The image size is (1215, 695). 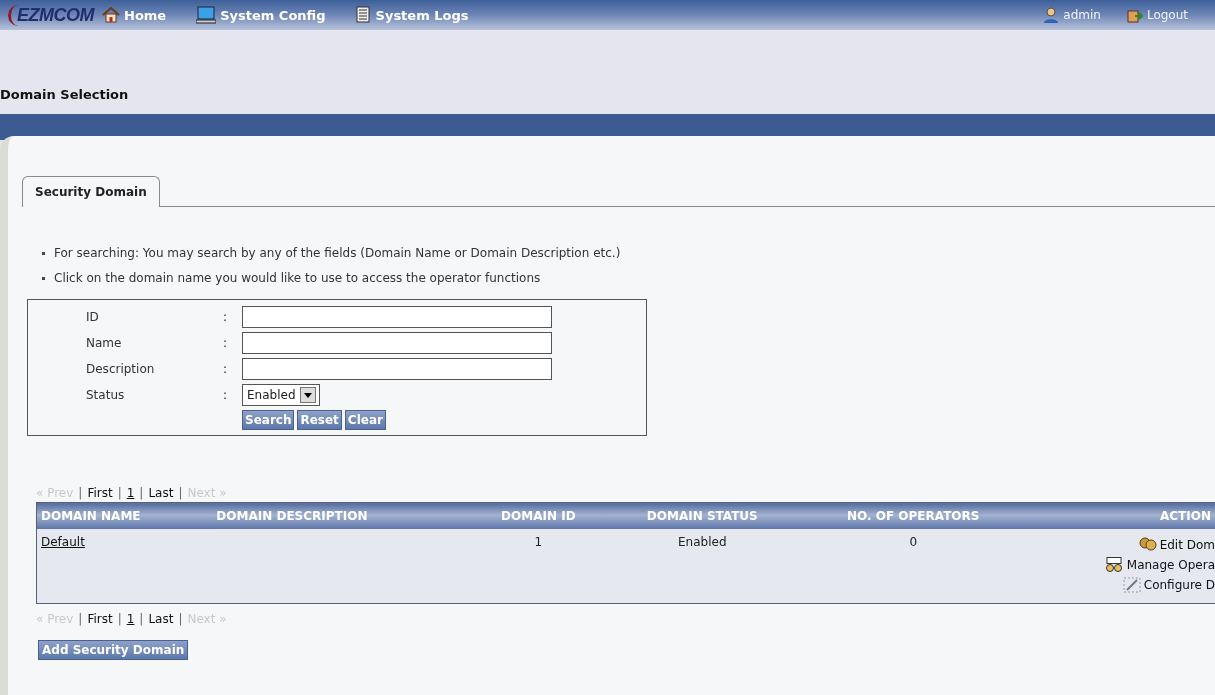 What do you see at coordinates (412, 15) in the screenshot?
I see `nav-link: System Logs` at bounding box center [412, 15].